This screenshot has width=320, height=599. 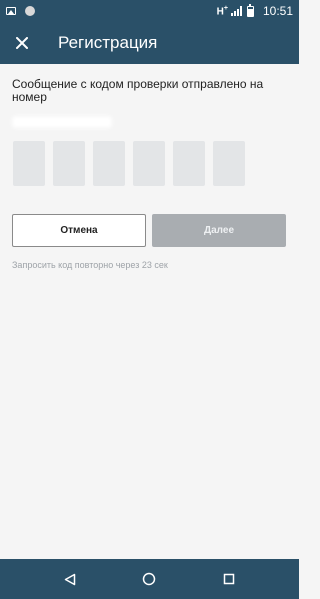 What do you see at coordinates (219, 230) in the screenshot?
I see `next-button: Далее` at bounding box center [219, 230].